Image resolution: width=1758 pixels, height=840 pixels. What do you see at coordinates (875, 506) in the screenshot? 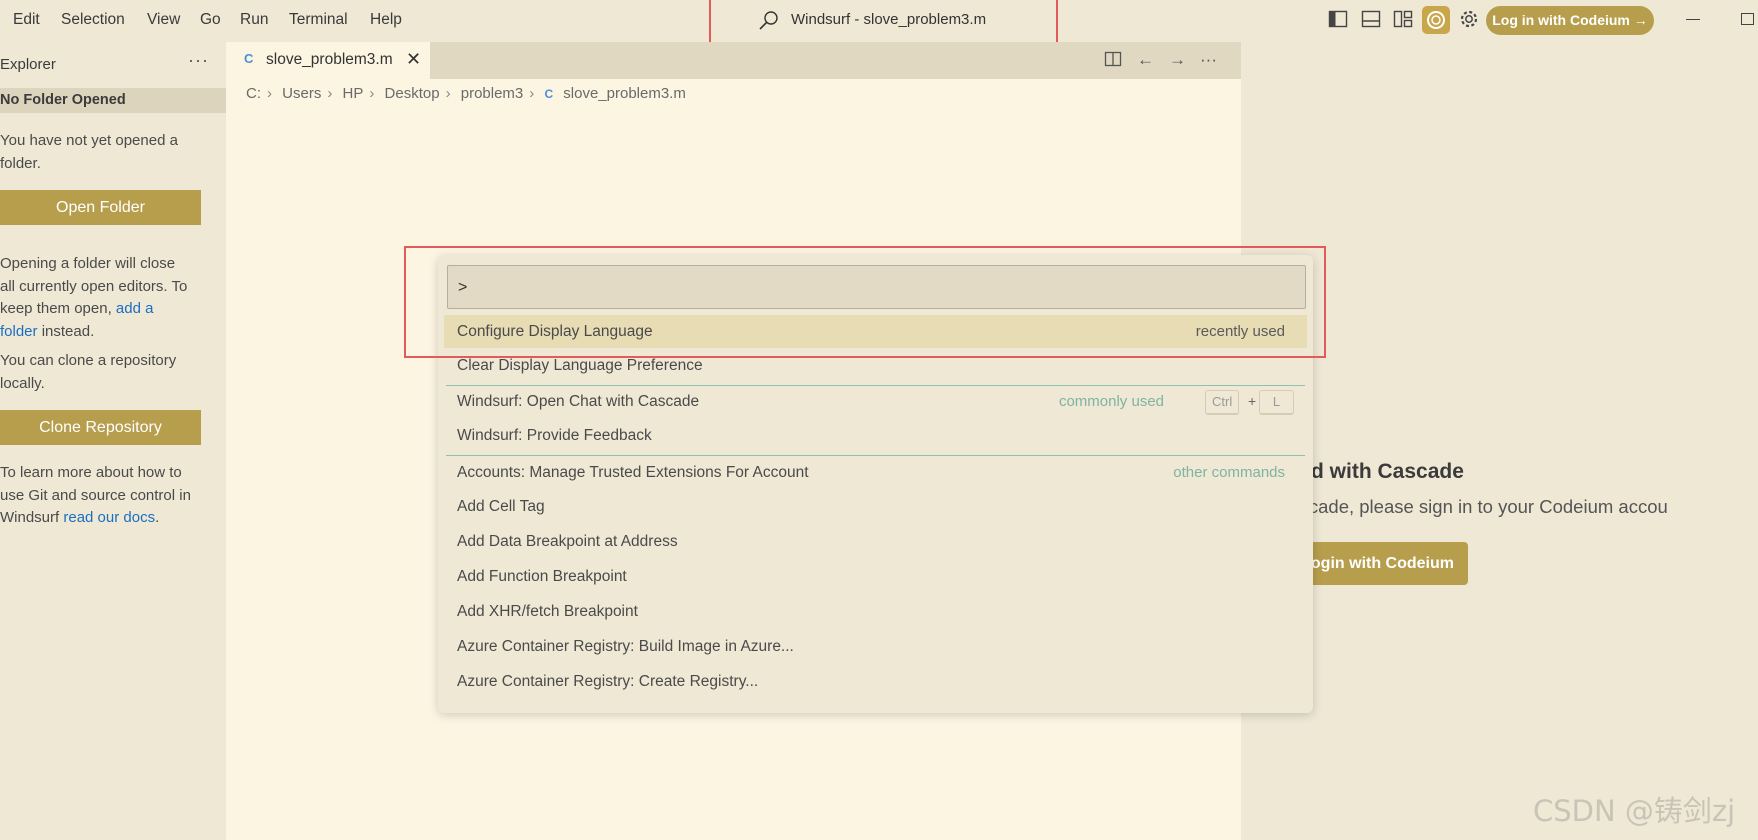
I see `command-item: Add Cell Tag` at bounding box center [875, 506].